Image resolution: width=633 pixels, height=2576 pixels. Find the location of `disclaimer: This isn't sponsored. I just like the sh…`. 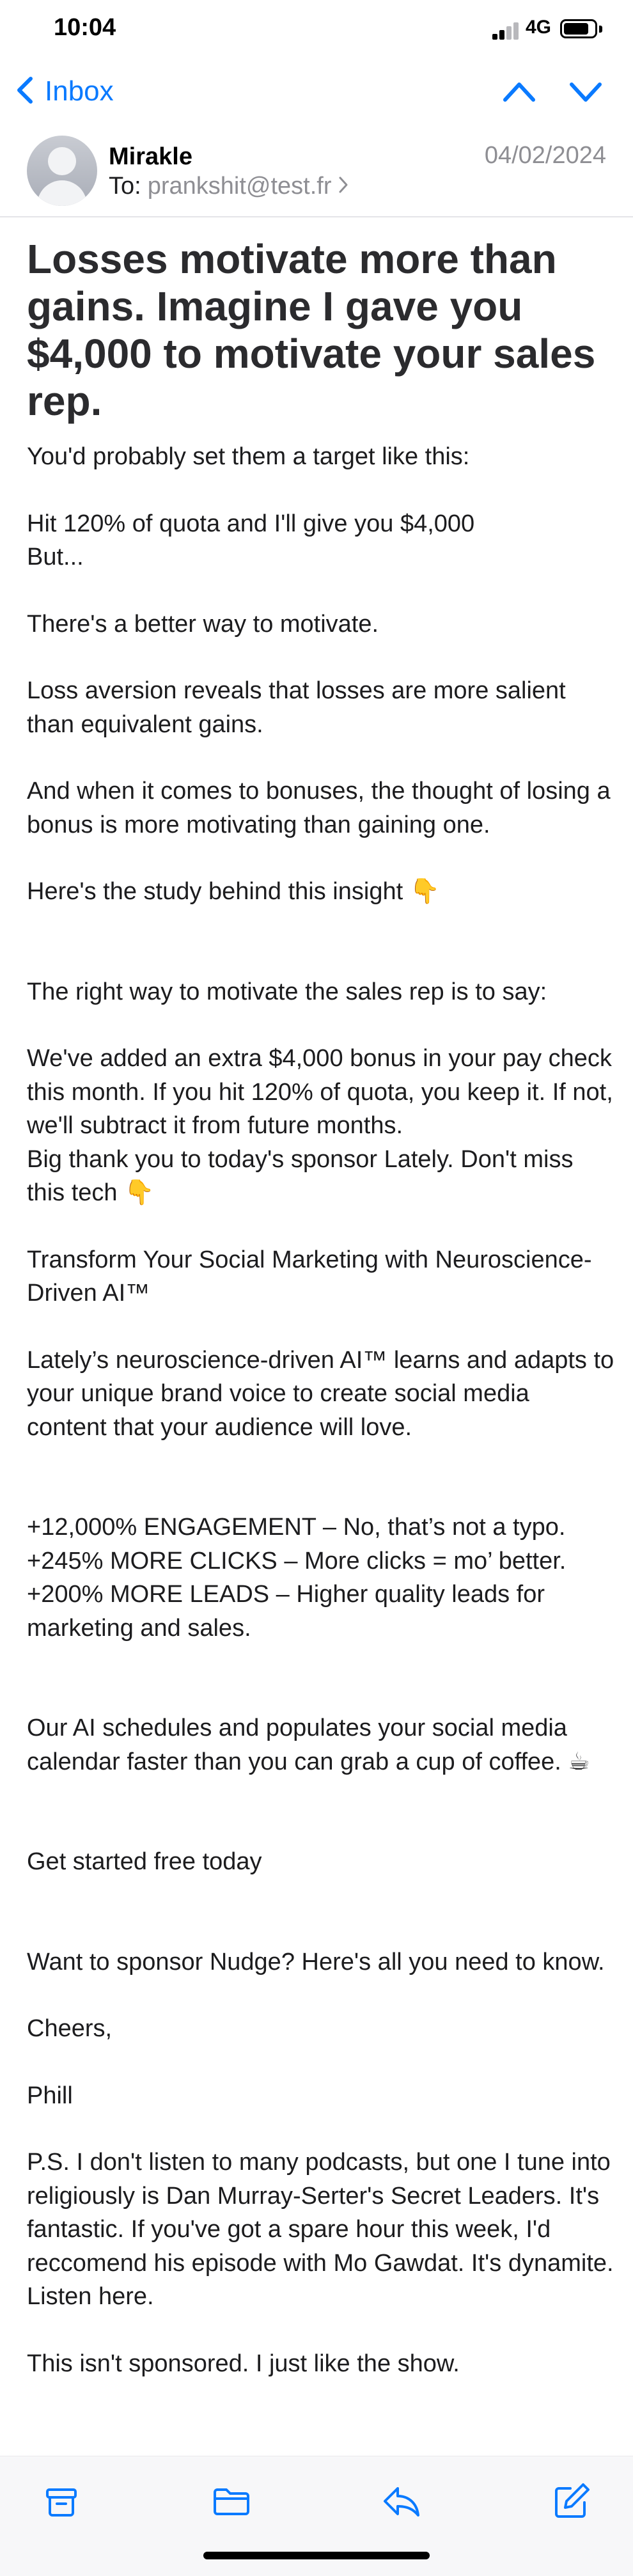

disclaimer: This isn't sponsored. I just like the sh… is located at coordinates (243, 2363).